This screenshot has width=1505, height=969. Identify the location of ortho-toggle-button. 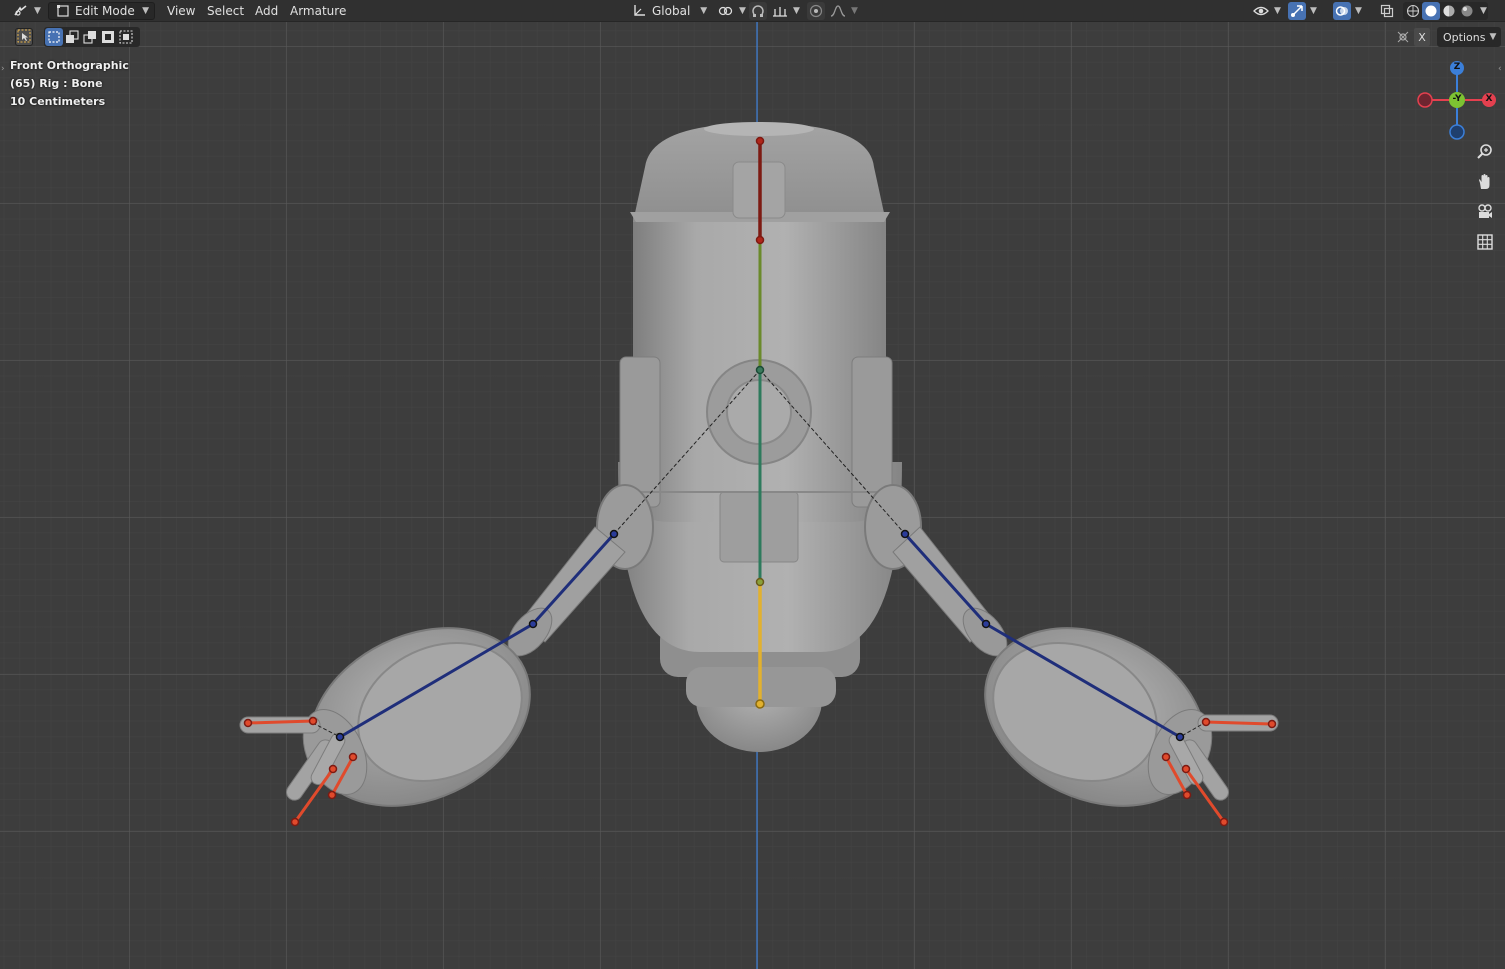
(1485, 244).